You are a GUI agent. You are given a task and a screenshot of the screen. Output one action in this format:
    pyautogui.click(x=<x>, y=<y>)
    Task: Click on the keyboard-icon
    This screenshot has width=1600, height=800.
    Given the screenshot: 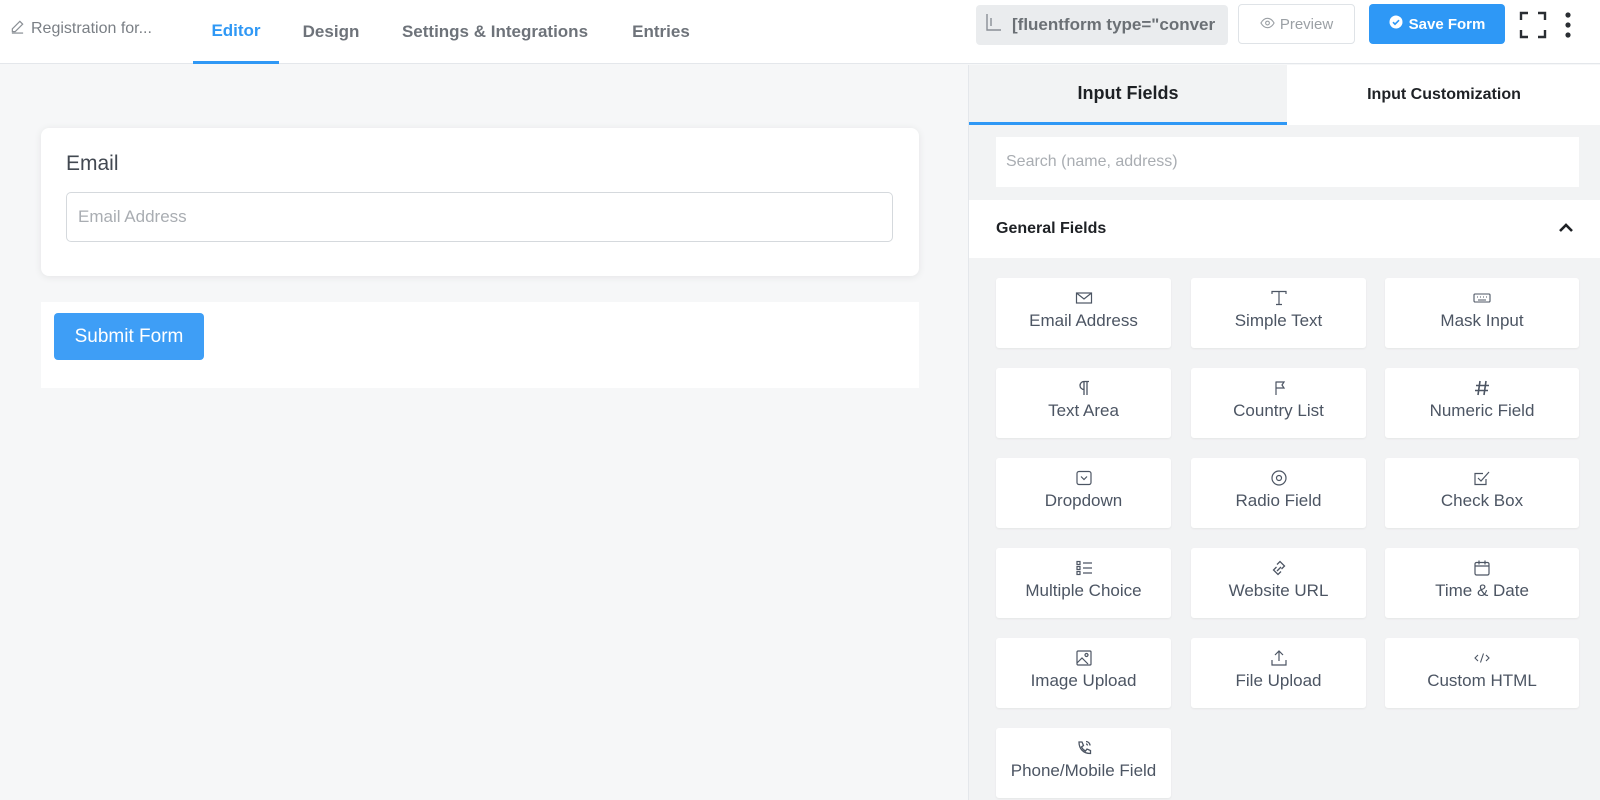 What is the action you would take?
    pyautogui.click(x=1482, y=298)
    